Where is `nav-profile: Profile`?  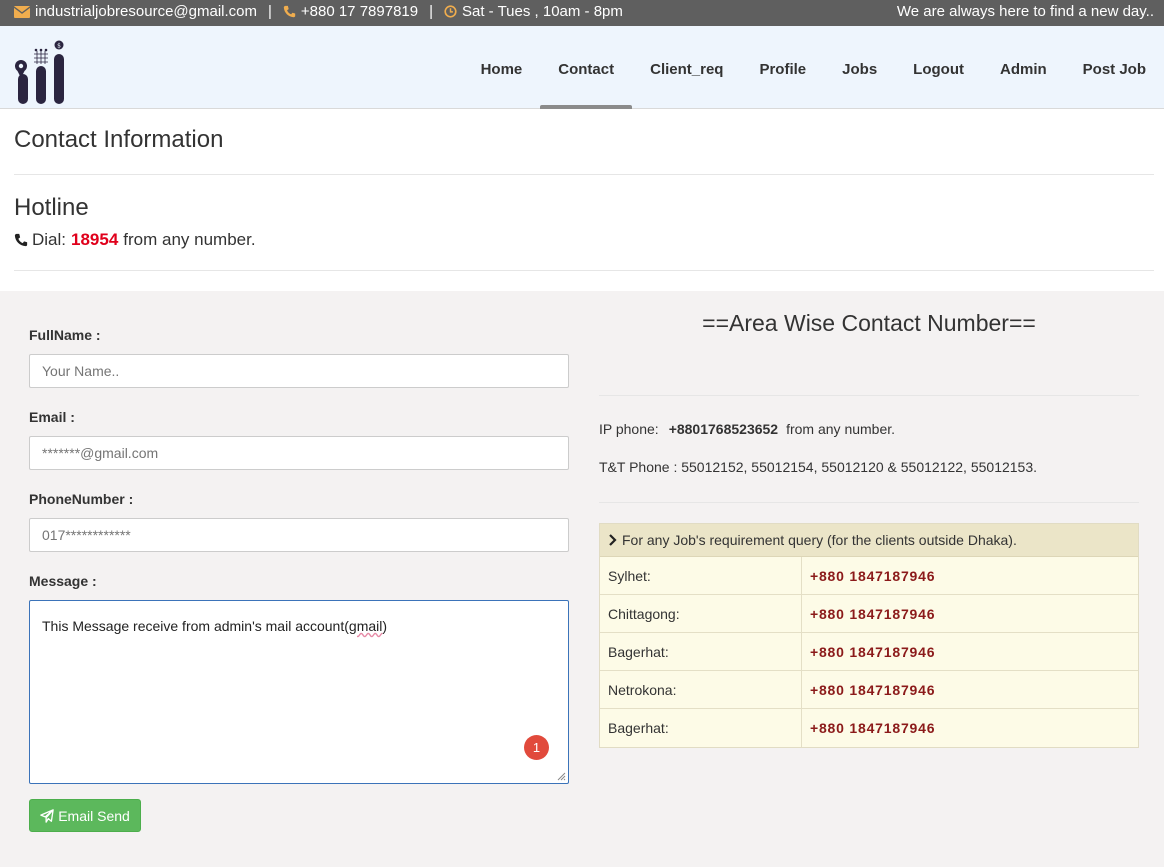
nav-profile: Profile is located at coordinates (782, 67).